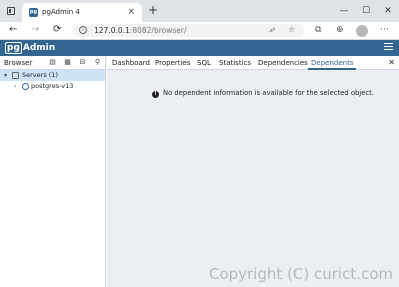 The width and height of the screenshot is (399, 287). Describe the element at coordinates (13, 29) in the screenshot. I see `back-icon: ←` at that location.